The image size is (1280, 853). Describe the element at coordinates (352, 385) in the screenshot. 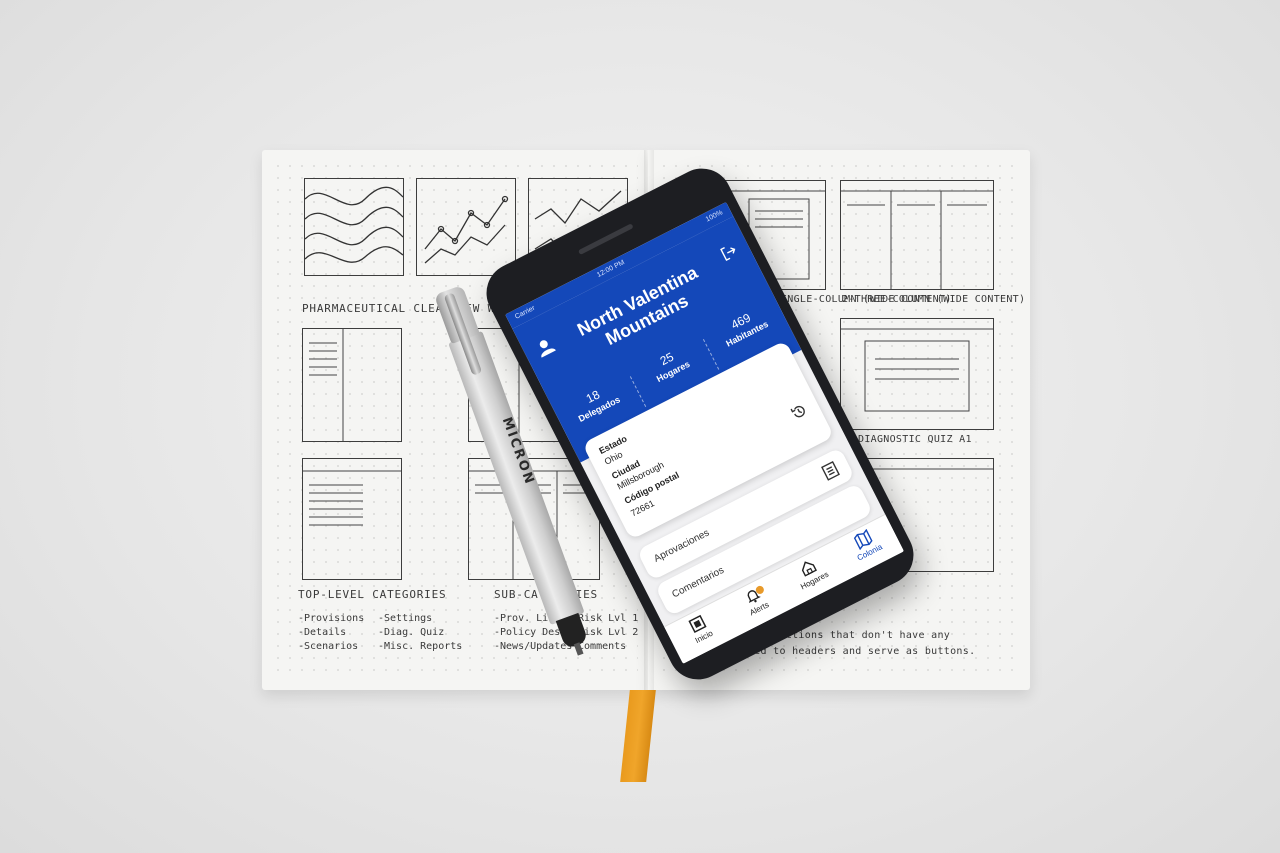

I see `sketch-wireframe-a` at that location.